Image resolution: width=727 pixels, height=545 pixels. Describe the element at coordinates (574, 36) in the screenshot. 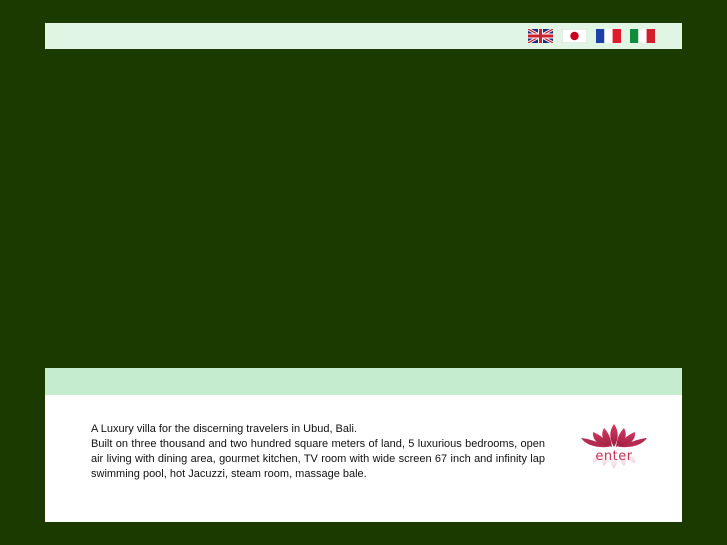

I see `japan-flag-icon` at that location.